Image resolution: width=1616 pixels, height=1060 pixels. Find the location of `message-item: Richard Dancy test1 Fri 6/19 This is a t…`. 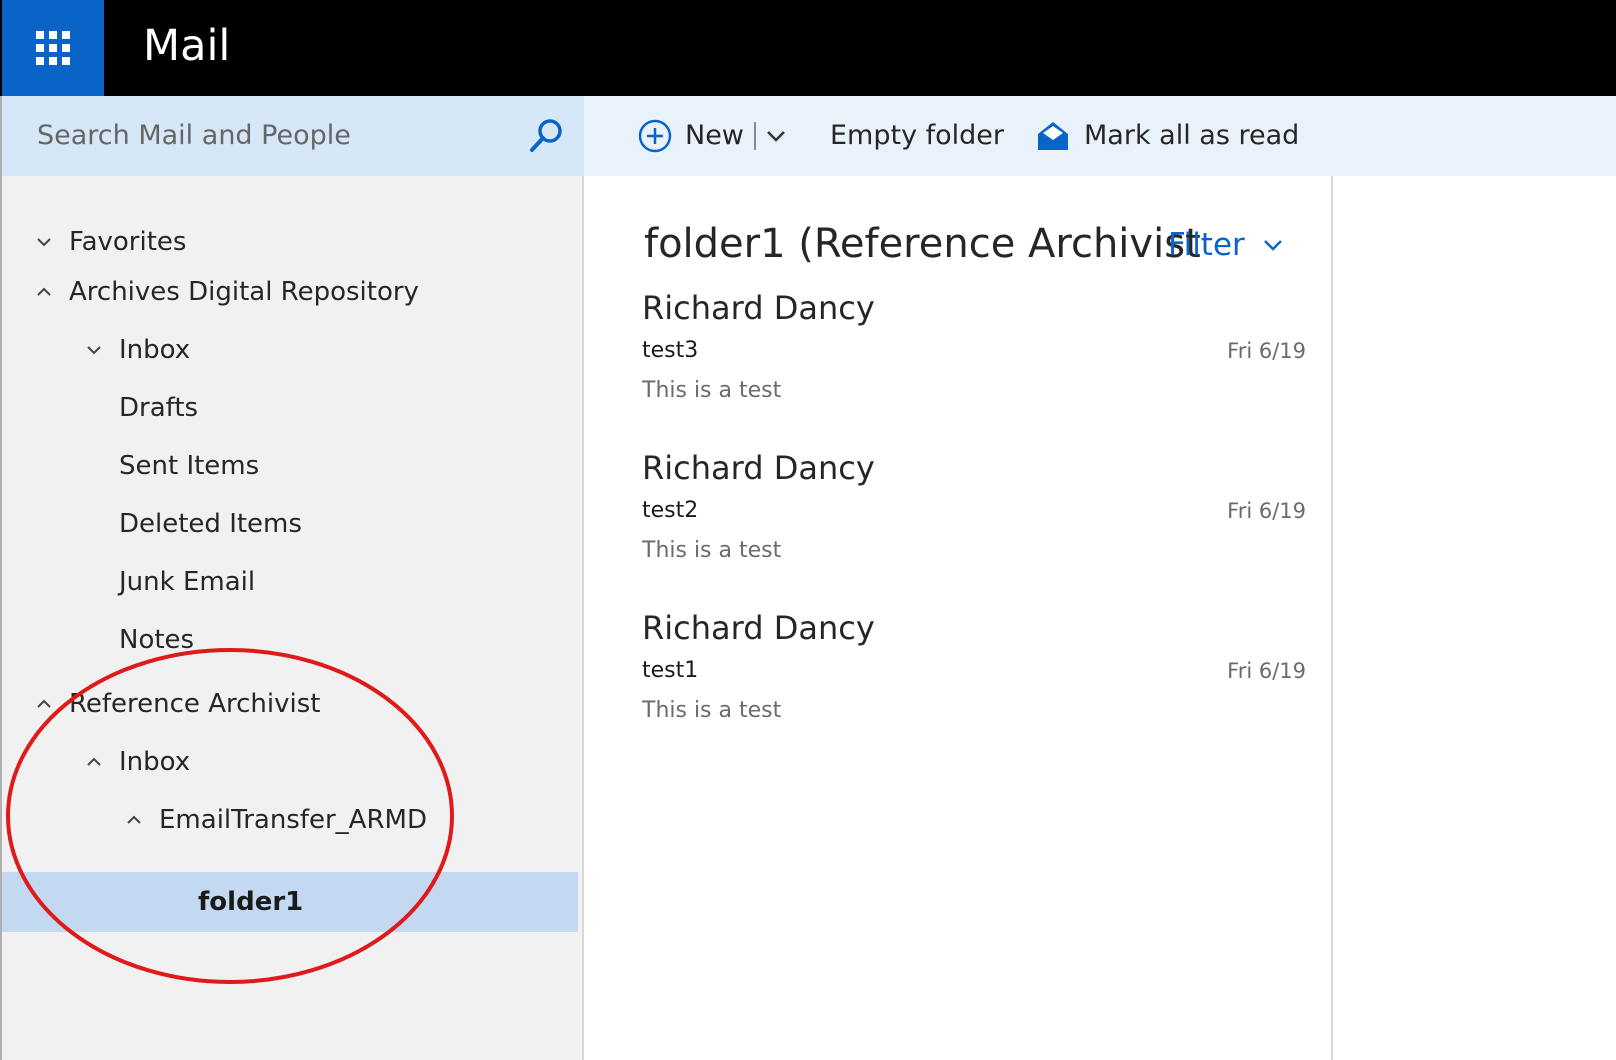

message-item: Richard Dancy test1 Fri 6/19 This is a t… is located at coordinates (957, 681).